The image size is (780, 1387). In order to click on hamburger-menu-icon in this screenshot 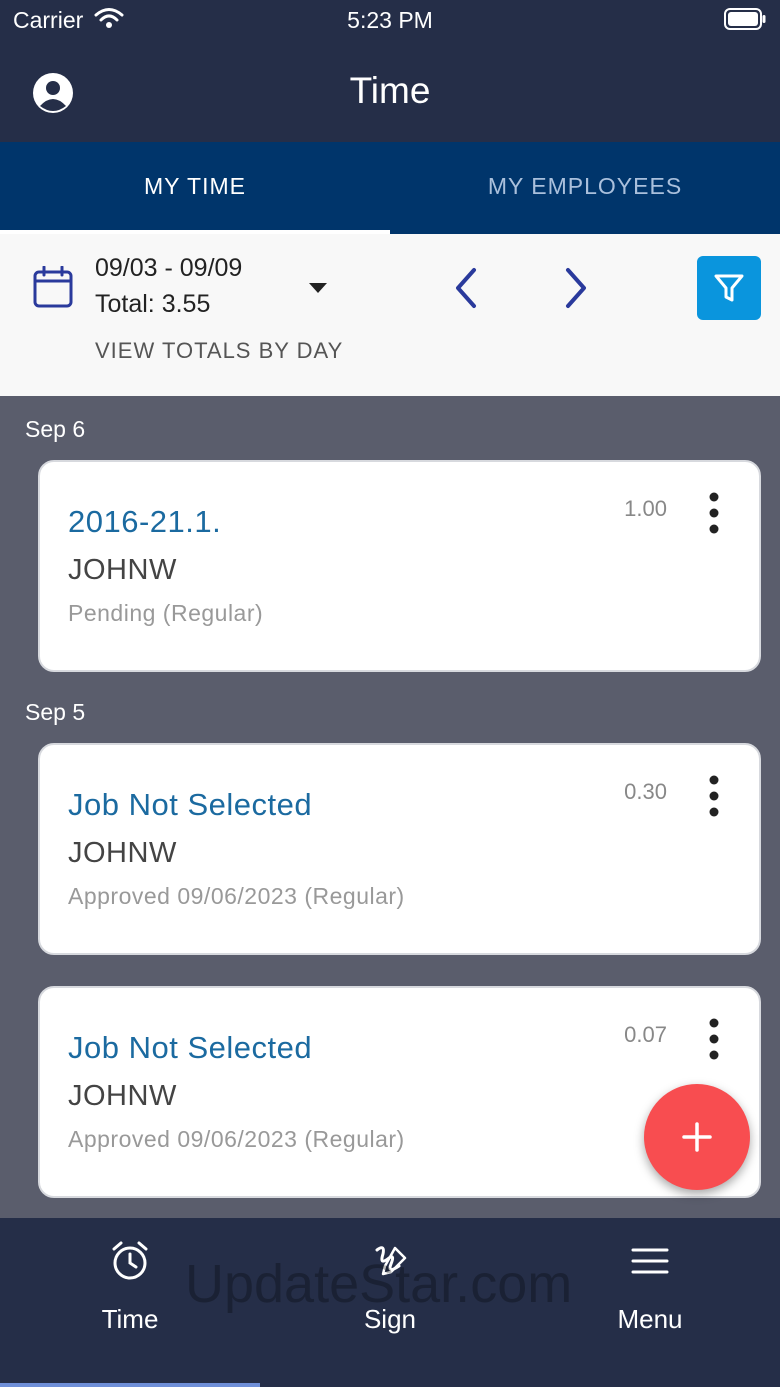, I will do `click(650, 1261)`.